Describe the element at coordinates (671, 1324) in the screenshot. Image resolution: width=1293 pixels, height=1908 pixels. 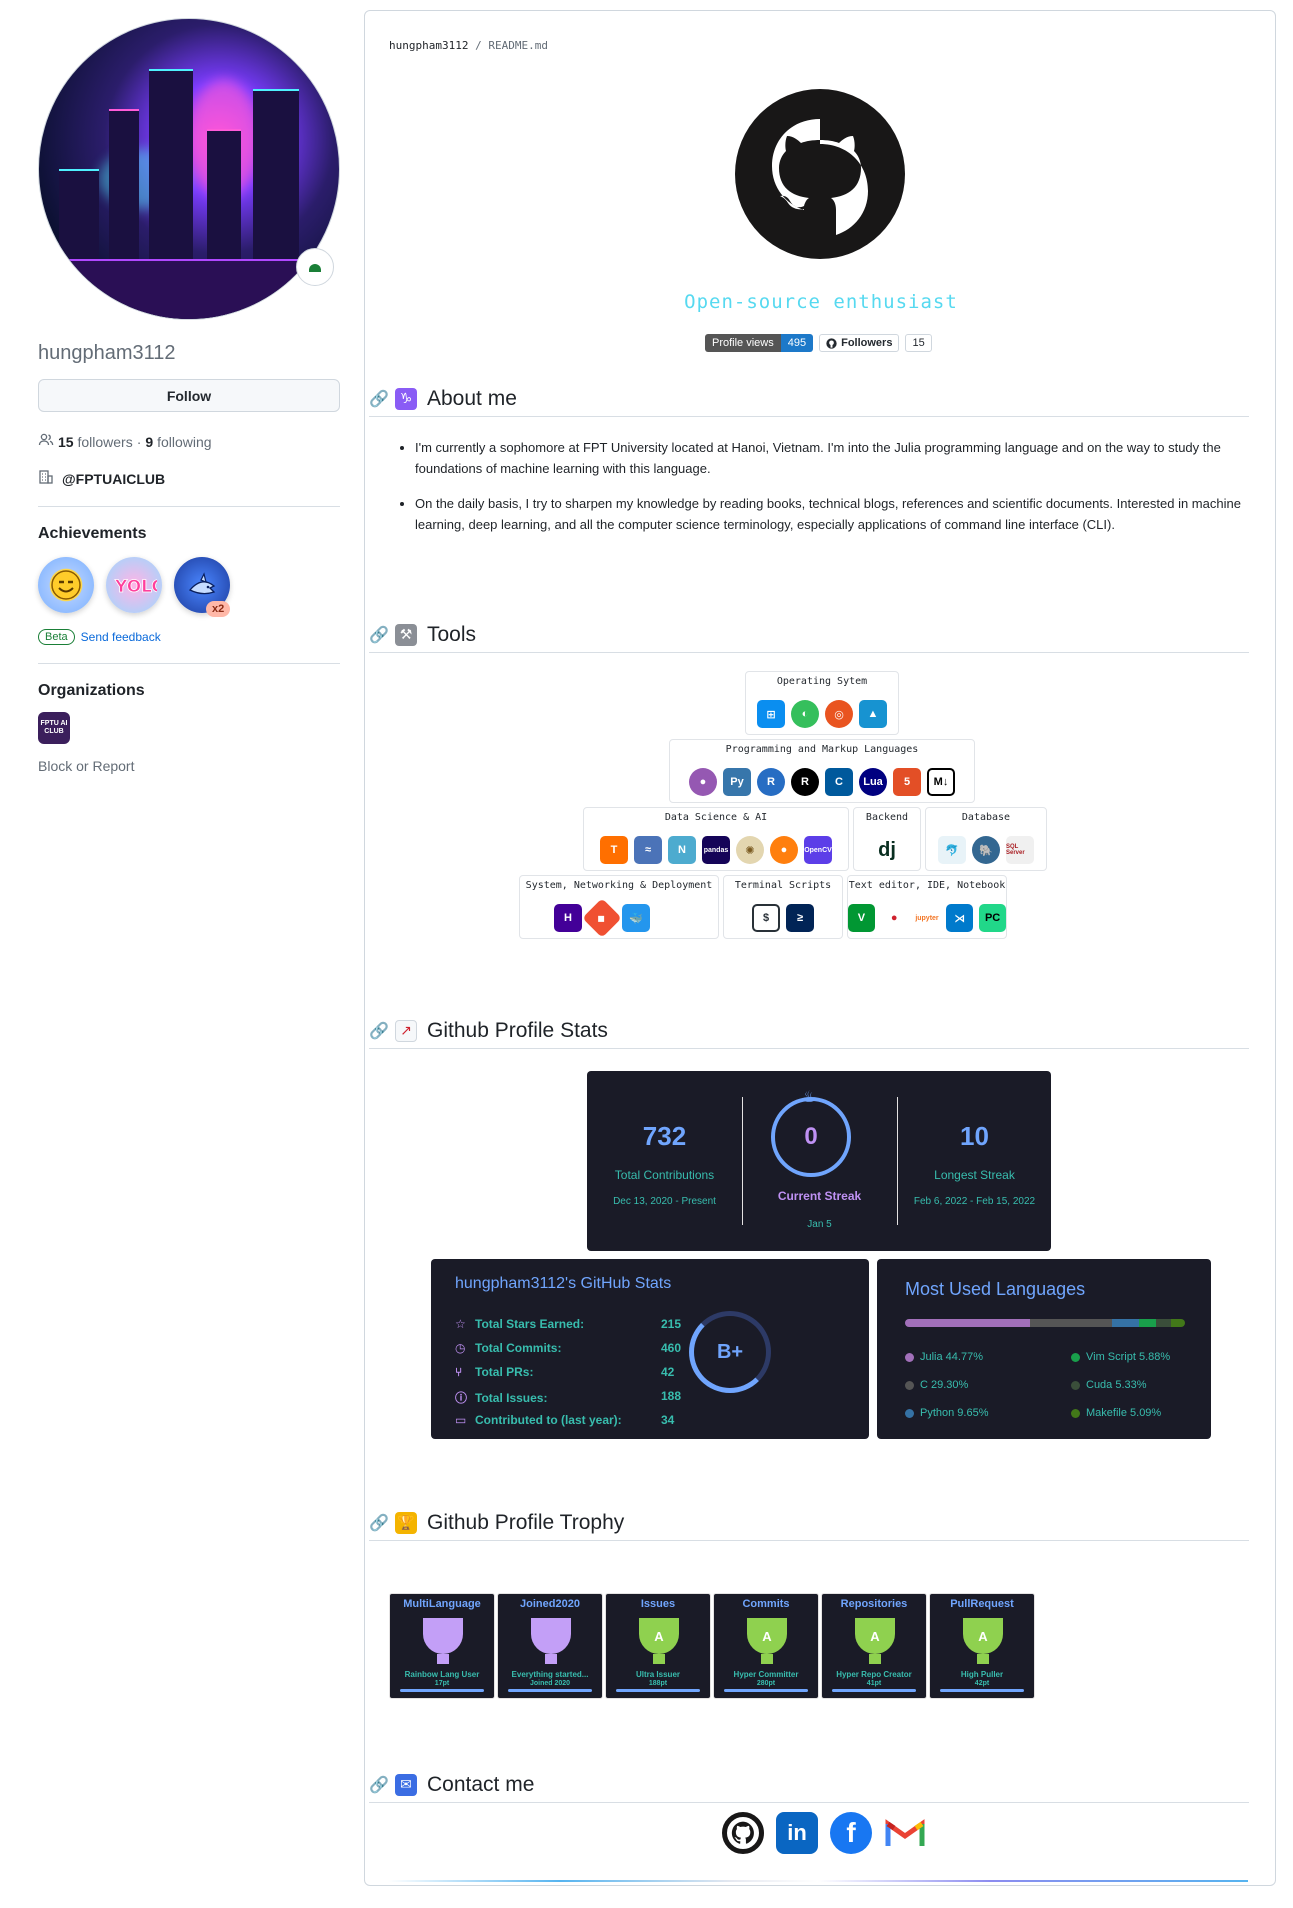
I see `stat-stars-value: 215` at that location.